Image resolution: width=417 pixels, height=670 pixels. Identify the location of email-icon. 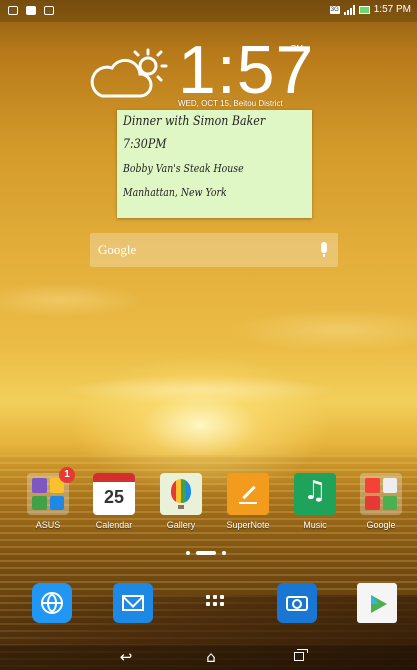
(133, 603).